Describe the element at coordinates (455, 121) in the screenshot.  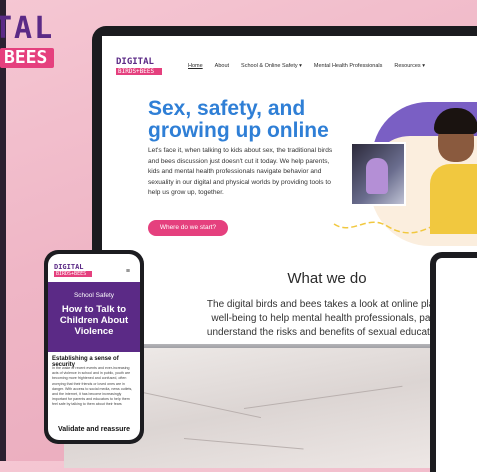
I see `person-hair` at that location.